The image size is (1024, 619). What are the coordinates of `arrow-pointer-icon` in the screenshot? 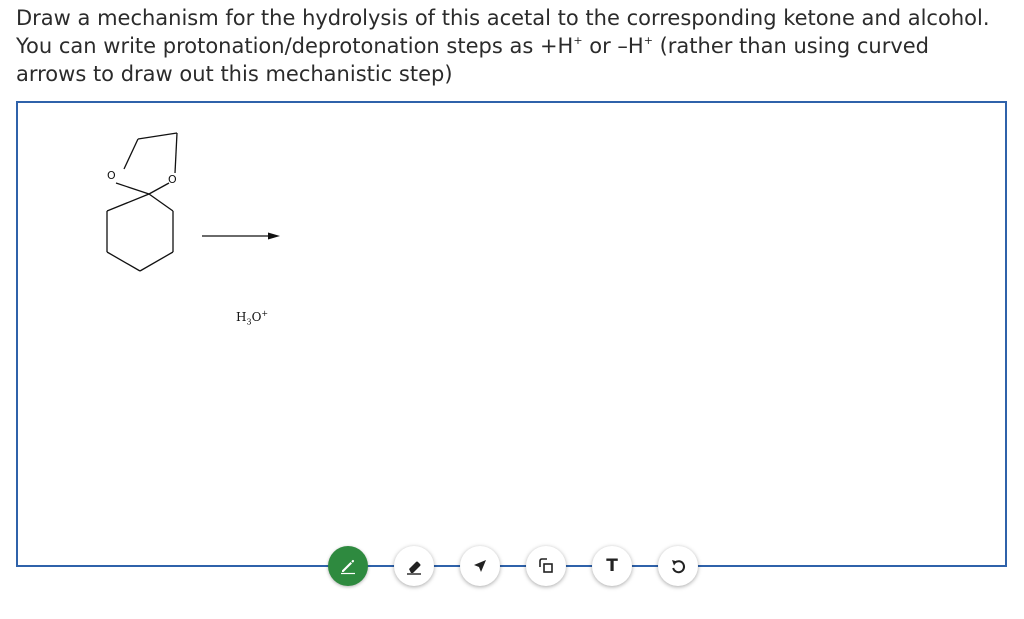 It's located at (480, 566).